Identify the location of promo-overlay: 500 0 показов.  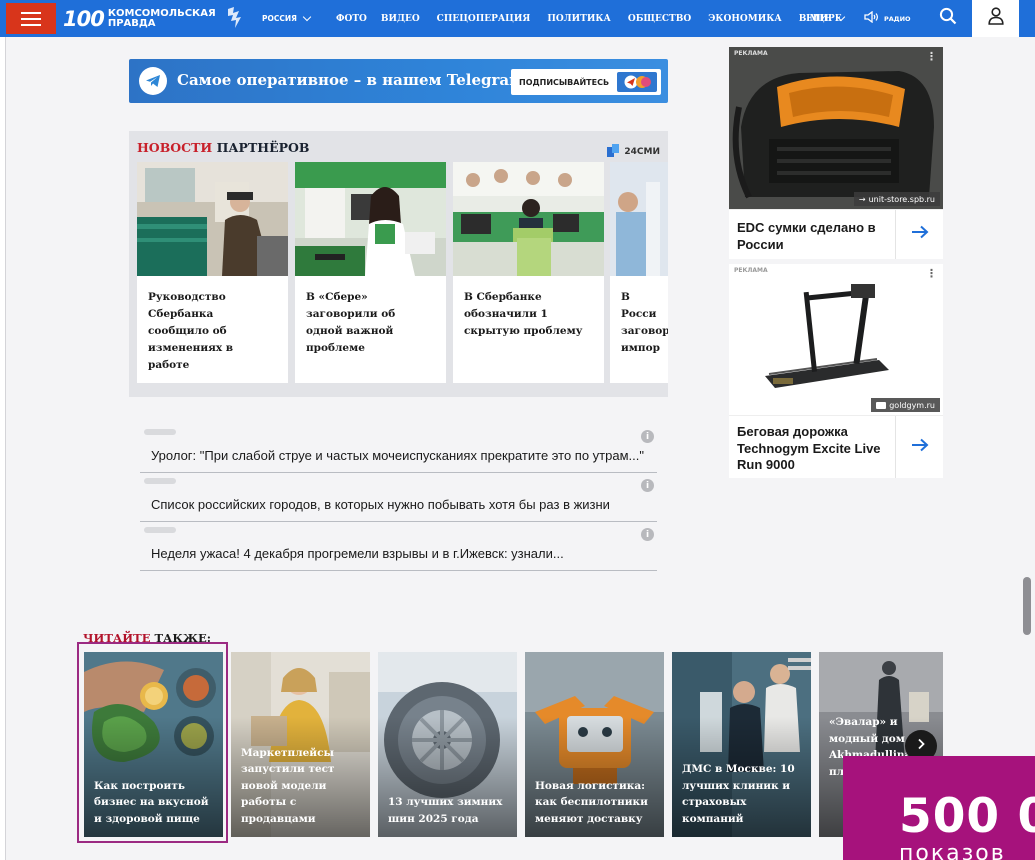
(939, 808).